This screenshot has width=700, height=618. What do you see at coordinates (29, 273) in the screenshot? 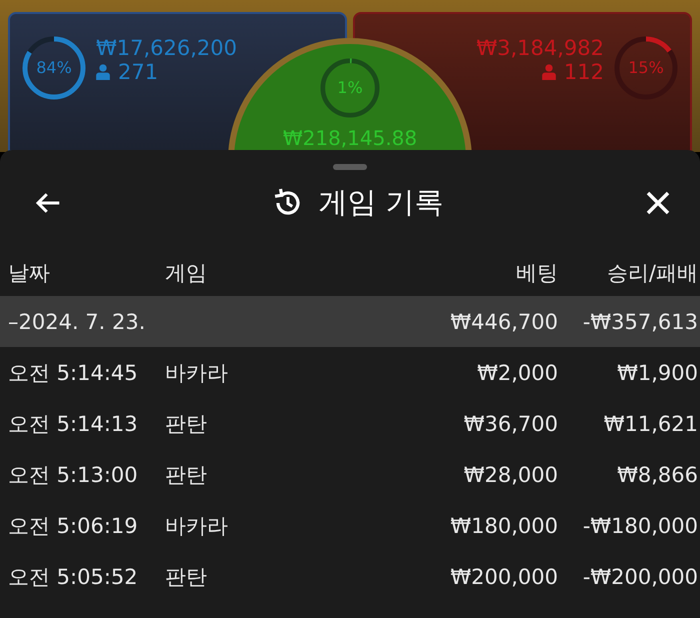
I see `column-header: 날짜` at bounding box center [29, 273].